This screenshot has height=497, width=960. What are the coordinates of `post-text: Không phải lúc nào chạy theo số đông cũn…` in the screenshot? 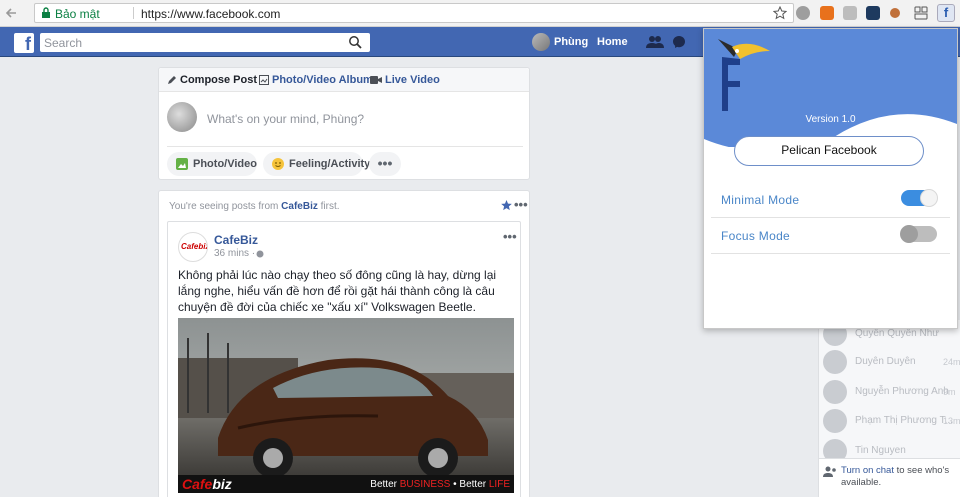 It's located at (337, 291).